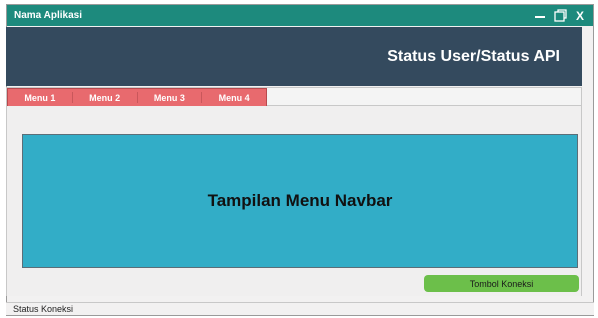 This screenshot has width=598, height=318. I want to click on connect-button: Tombol Koneksi, so click(501, 283).